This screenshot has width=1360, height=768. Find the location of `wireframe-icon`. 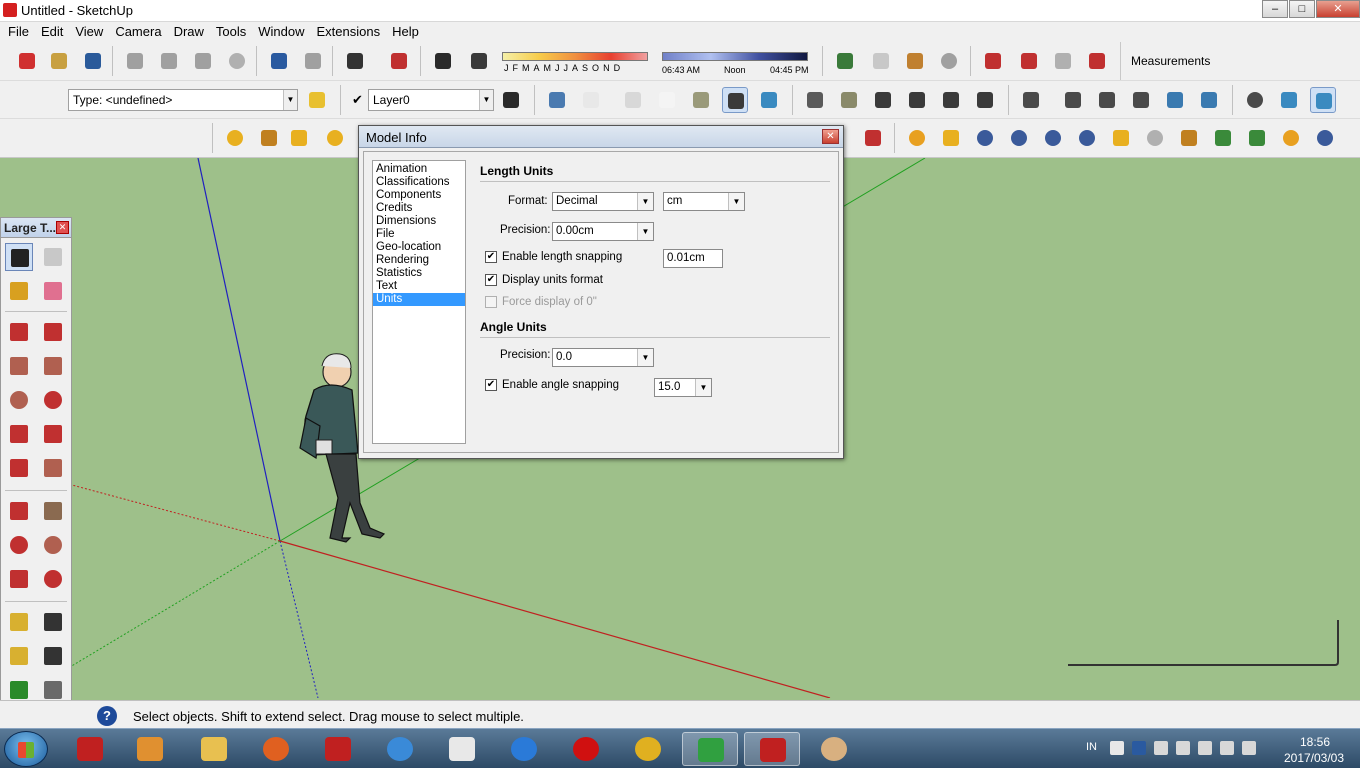

wireframe-icon is located at coordinates (633, 100).